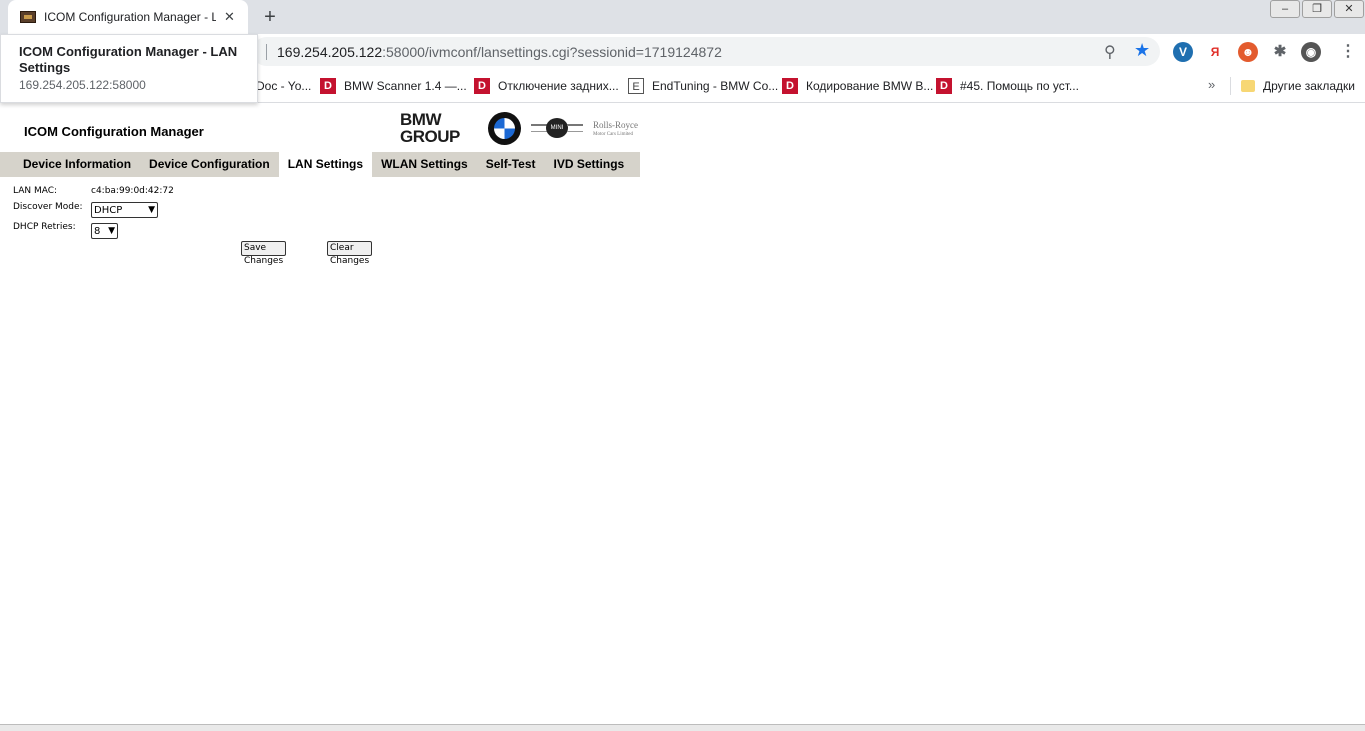 Image resolution: width=1365 pixels, height=731 pixels. I want to click on extension-mask-icon: ☻, so click(1248, 52).